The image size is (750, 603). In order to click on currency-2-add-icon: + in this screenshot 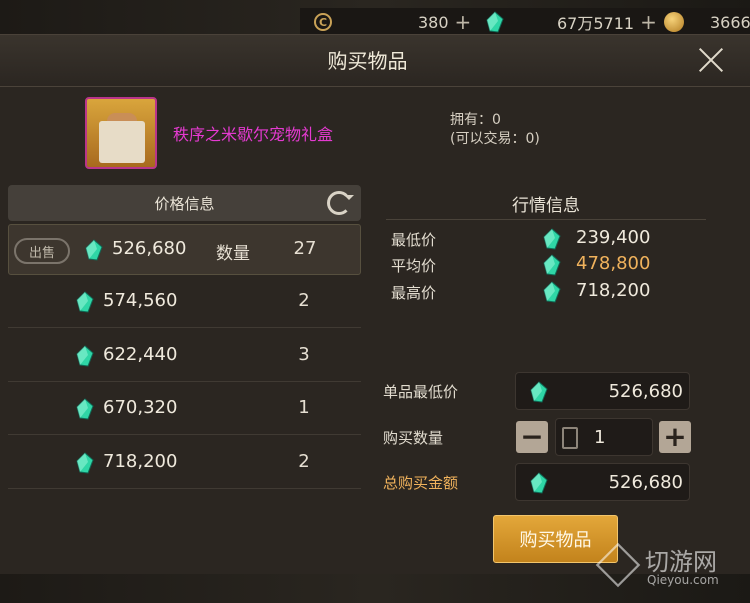, I will do `click(648, 22)`.